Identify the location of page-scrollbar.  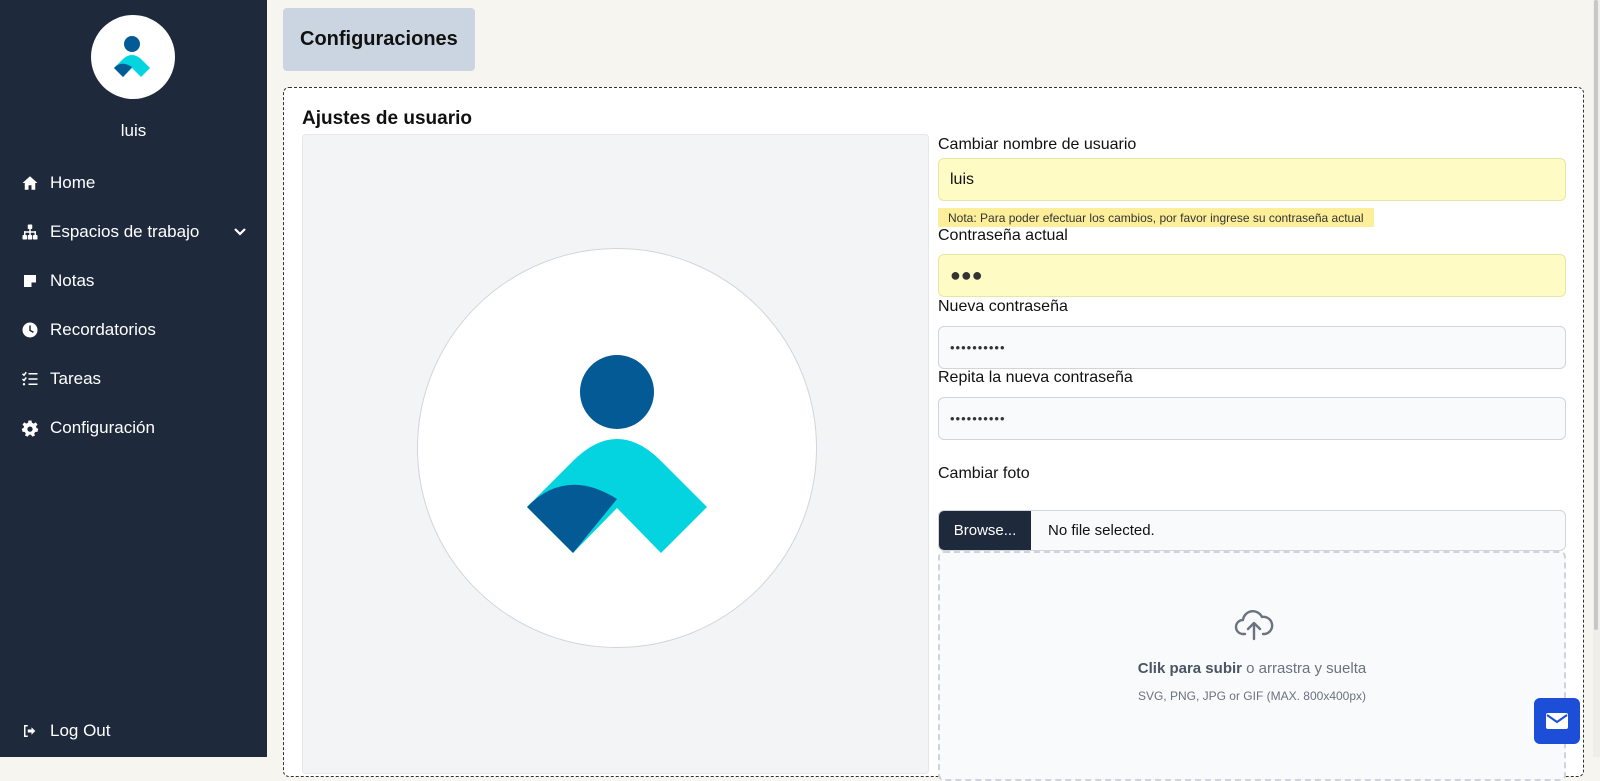
(1596, 378).